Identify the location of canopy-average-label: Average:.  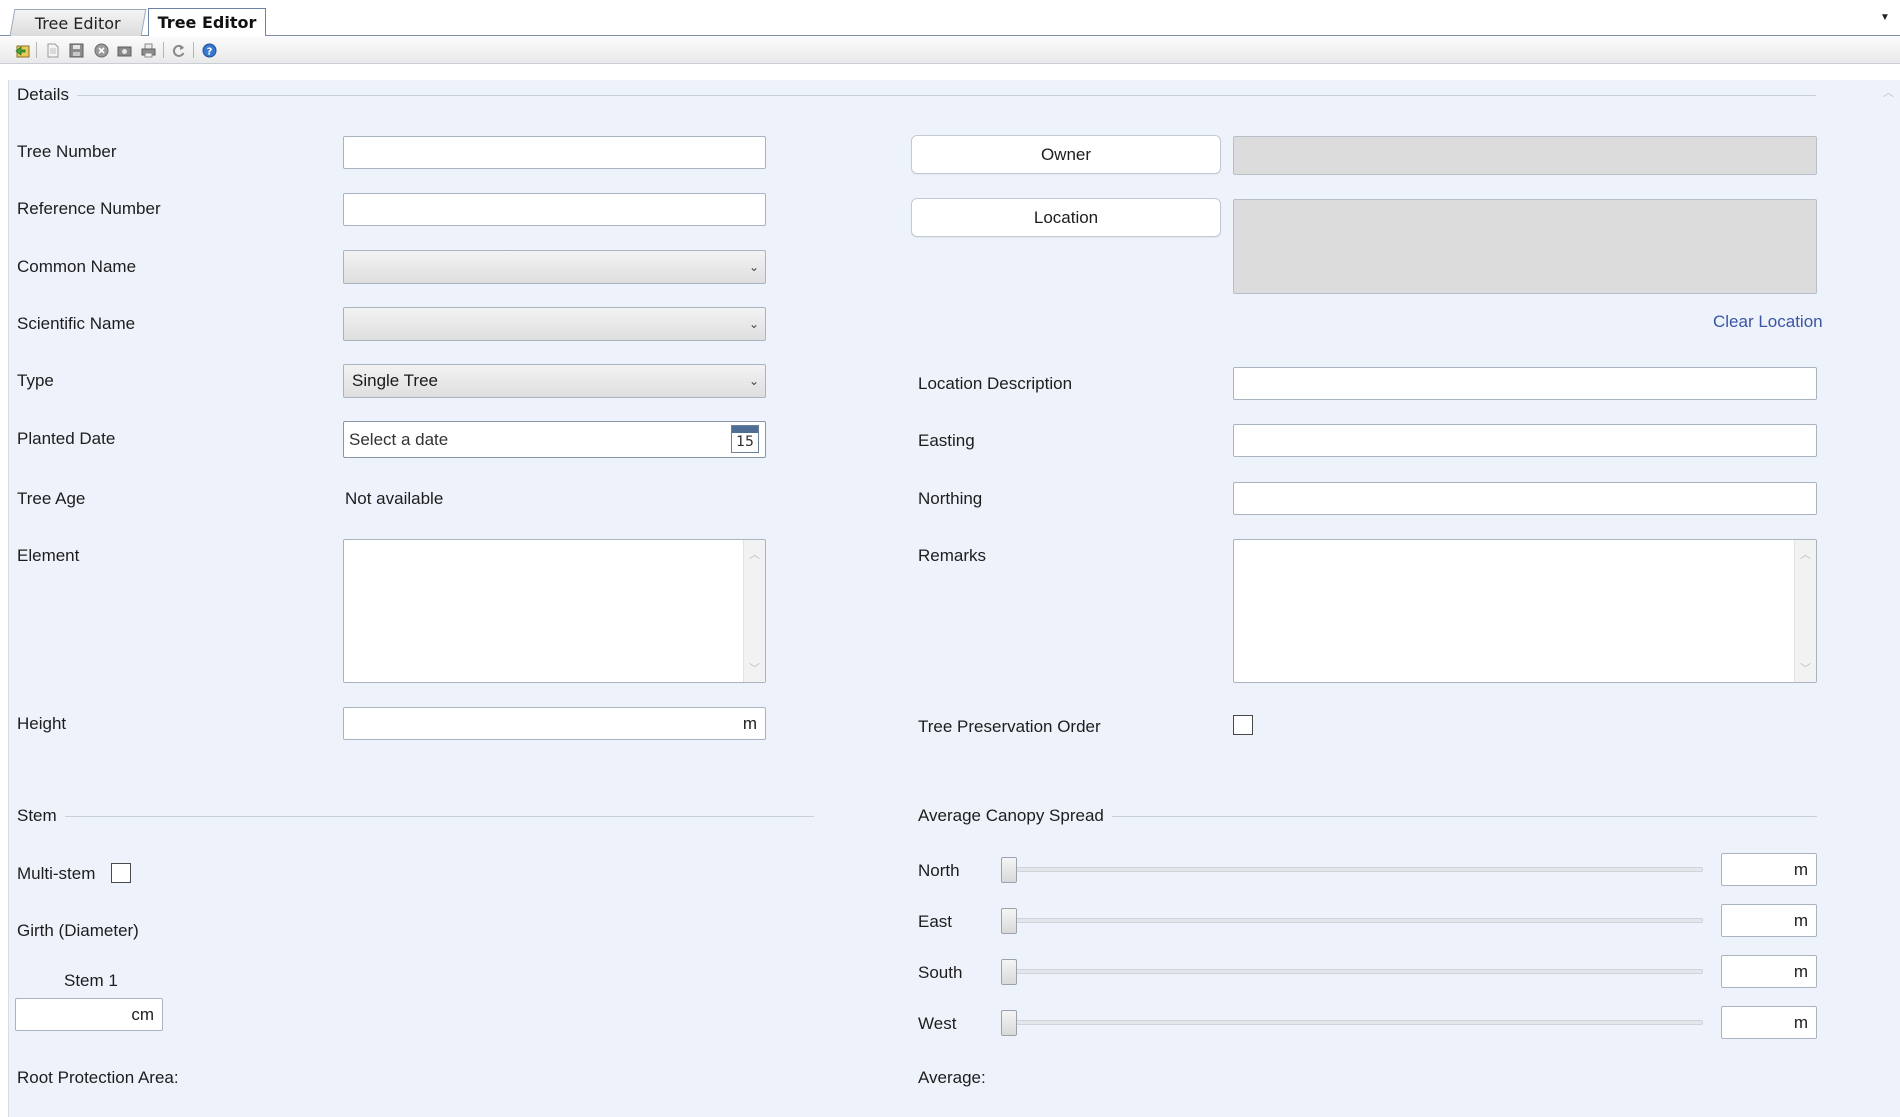
(952, 1077).